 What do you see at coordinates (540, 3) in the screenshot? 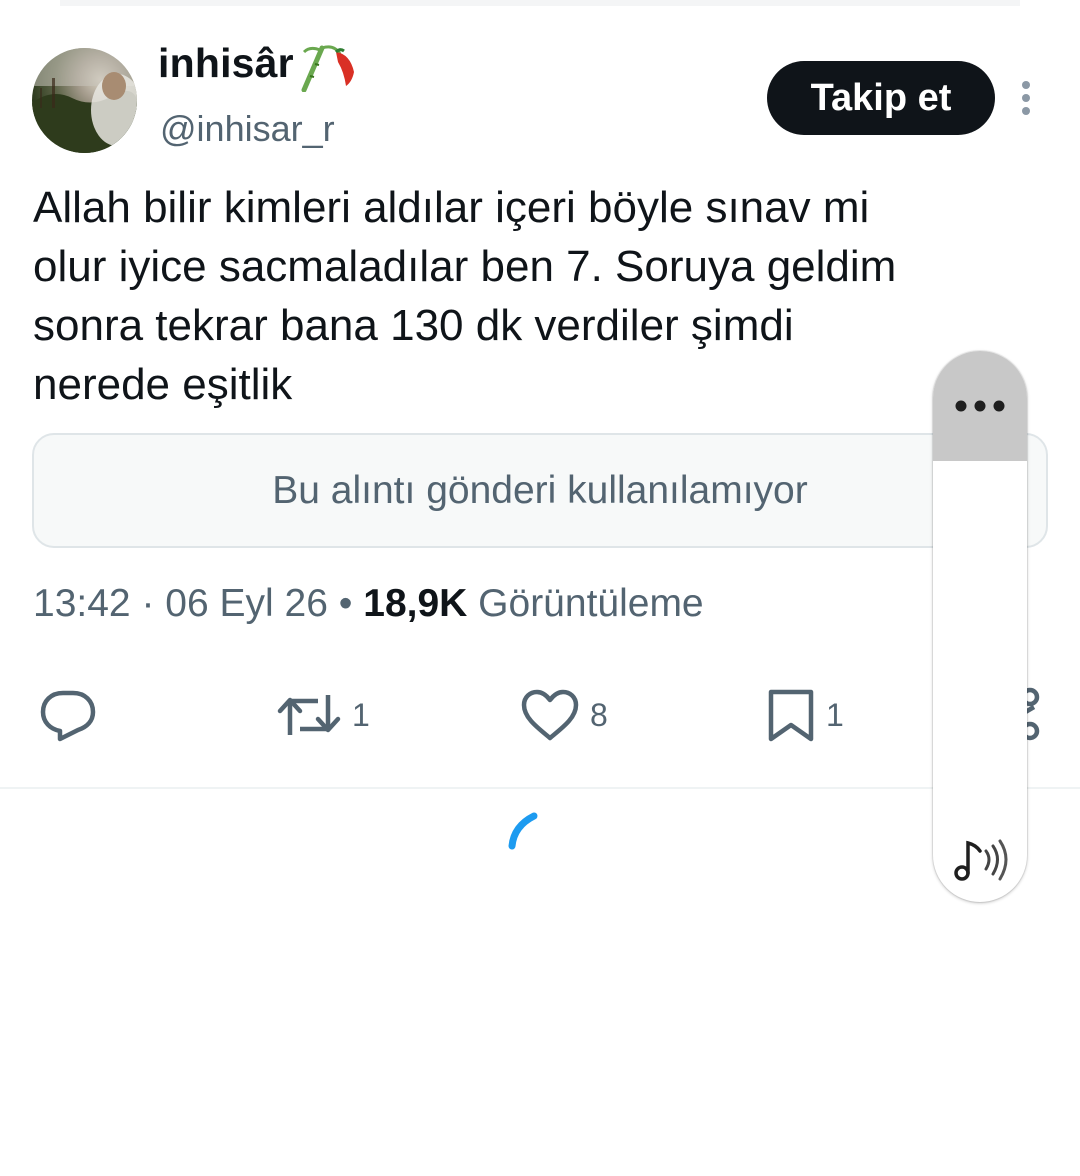
I see `top-edge` at bounding box center [540, 3].